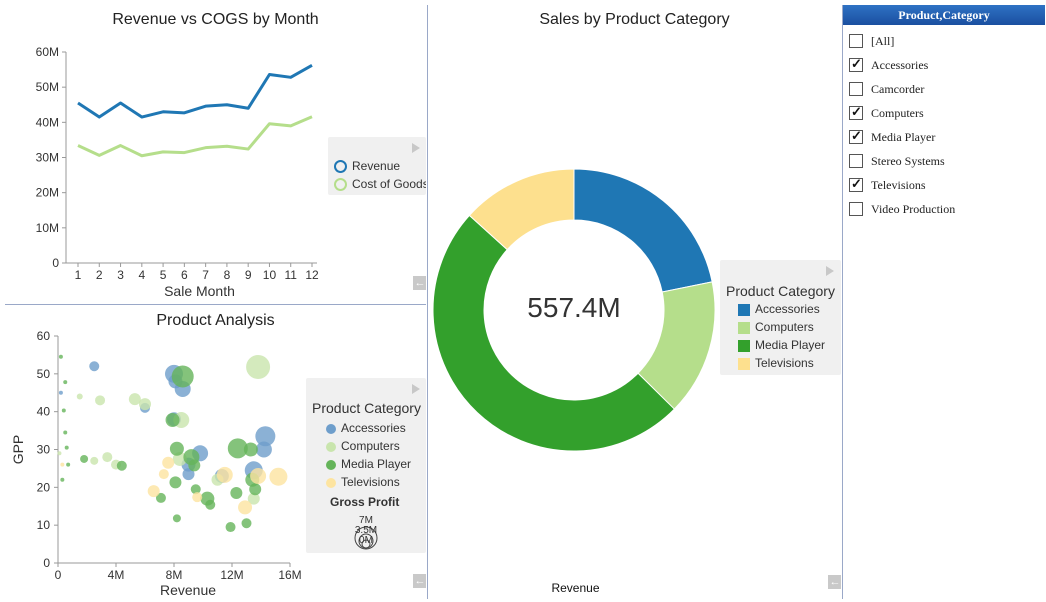 This screenshot has width=1046, height=602. What do you see at coordinates (47, 193) in the screenshot?
I see `line-y-tick-label: 20M` at bounding box center [47, 193].